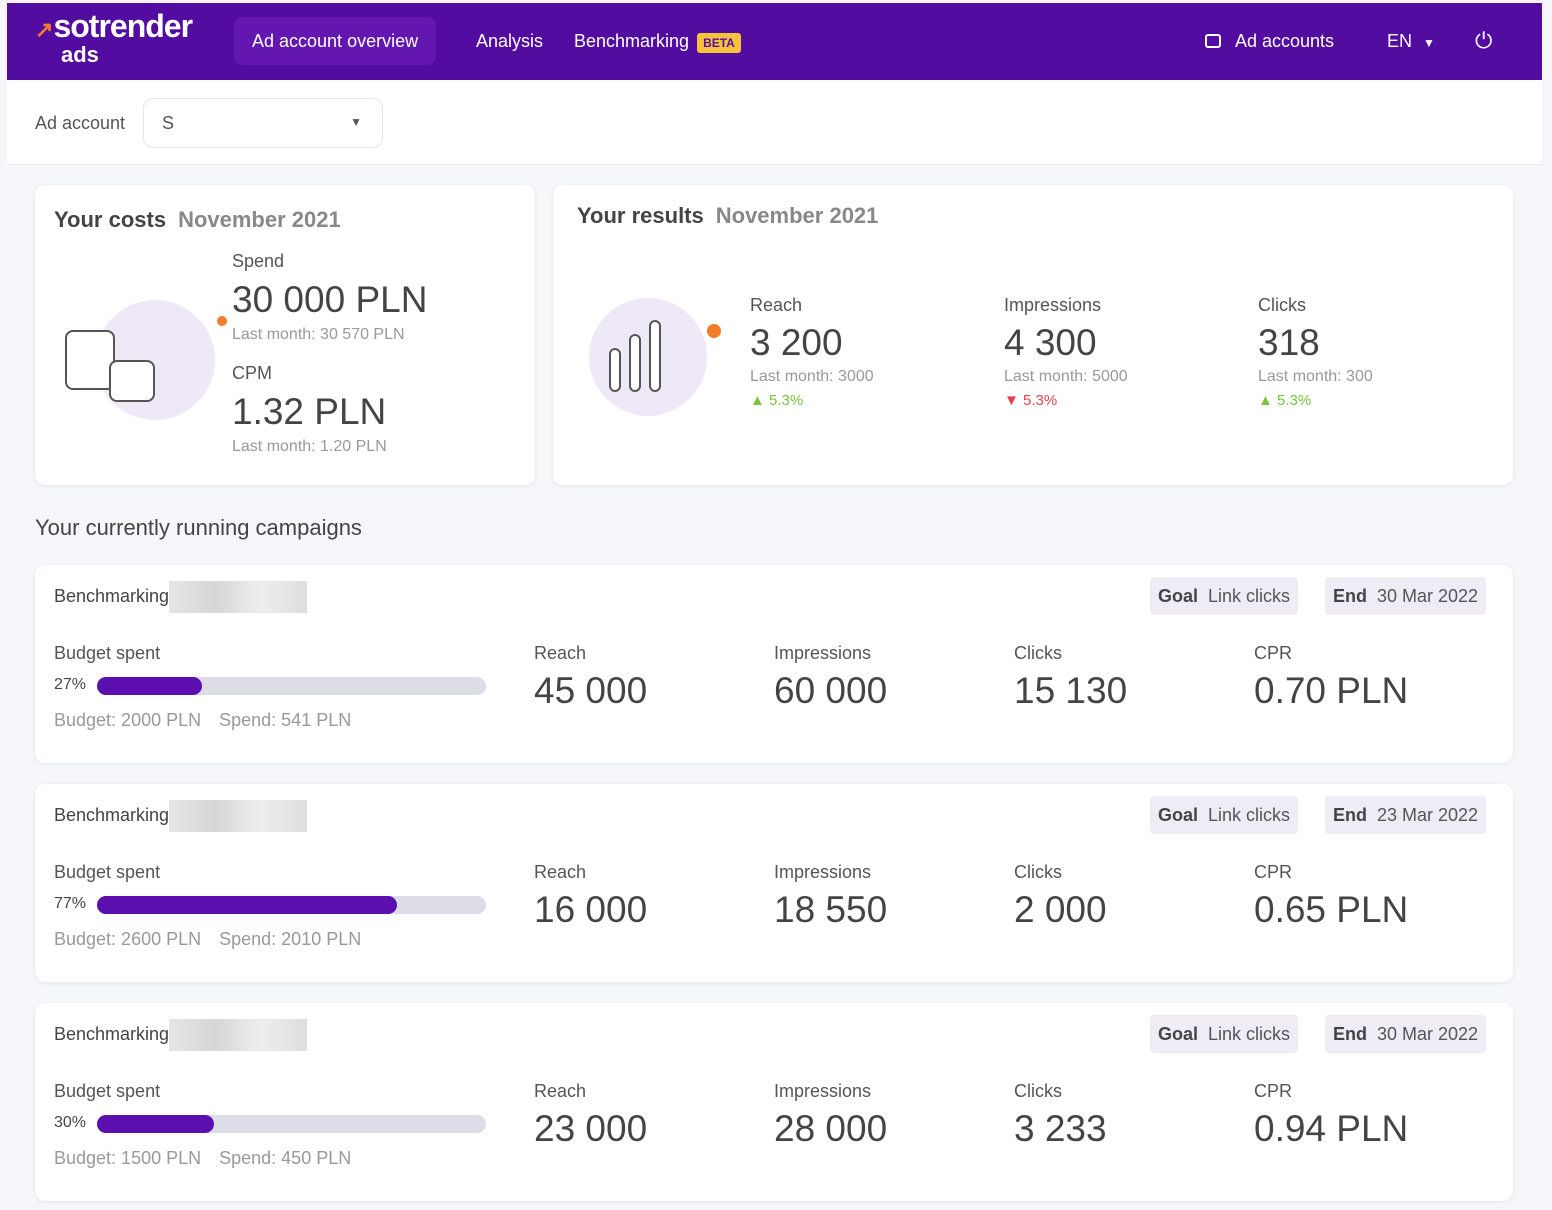 Image resolution: width=1552 pixels, height=1210 pixels. What do you see at coordinates (655, 357) in the screenshot?
I see `growth-chart-illustration-icon` at bounding box center [655, 357].